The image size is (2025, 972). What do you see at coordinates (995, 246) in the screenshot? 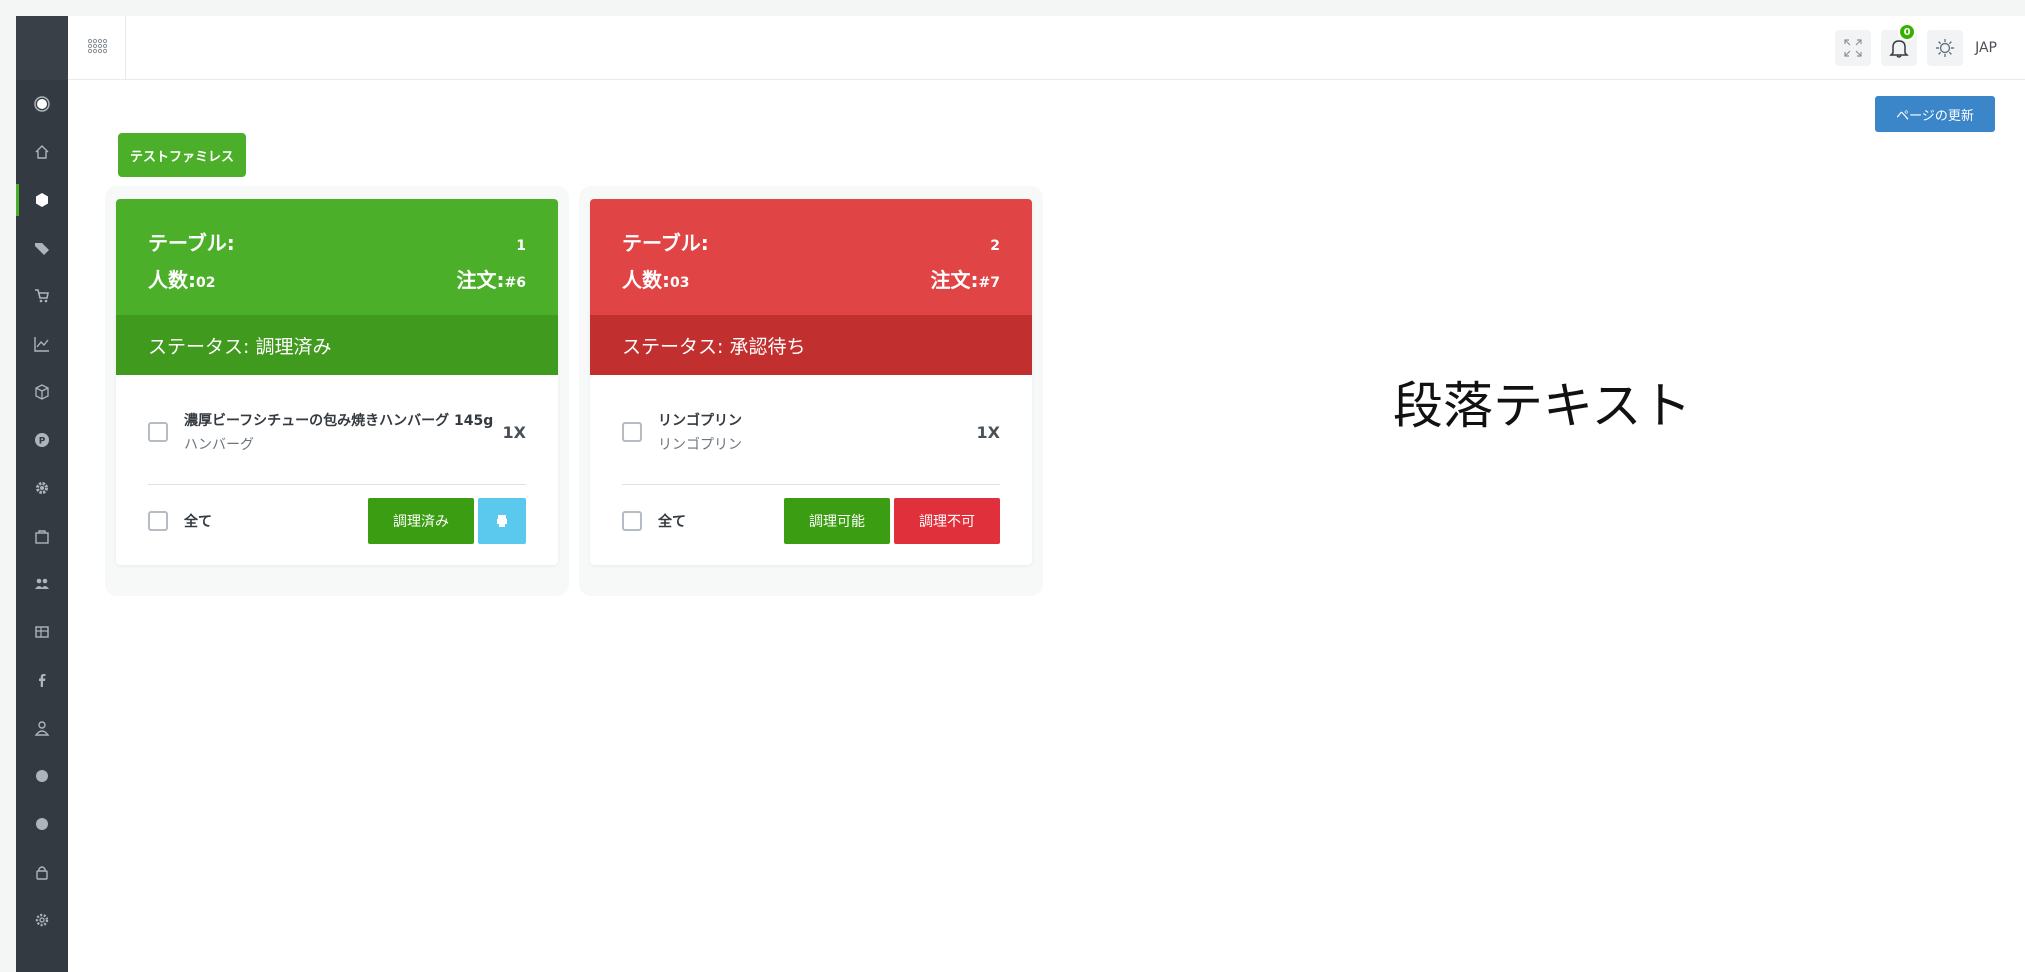
I see `table-number: 2` at bounding box center [995, 246].